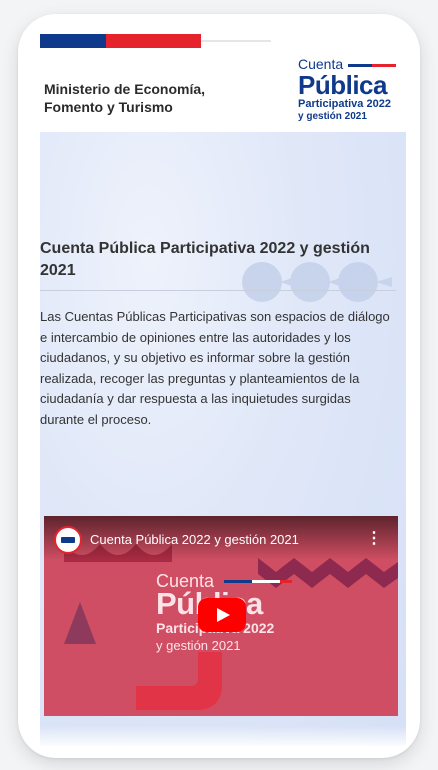  What do you see at coordinates (342, 85) in the screenshot?
I see `logo-publica: Pública` at bounding box center [342, 85].